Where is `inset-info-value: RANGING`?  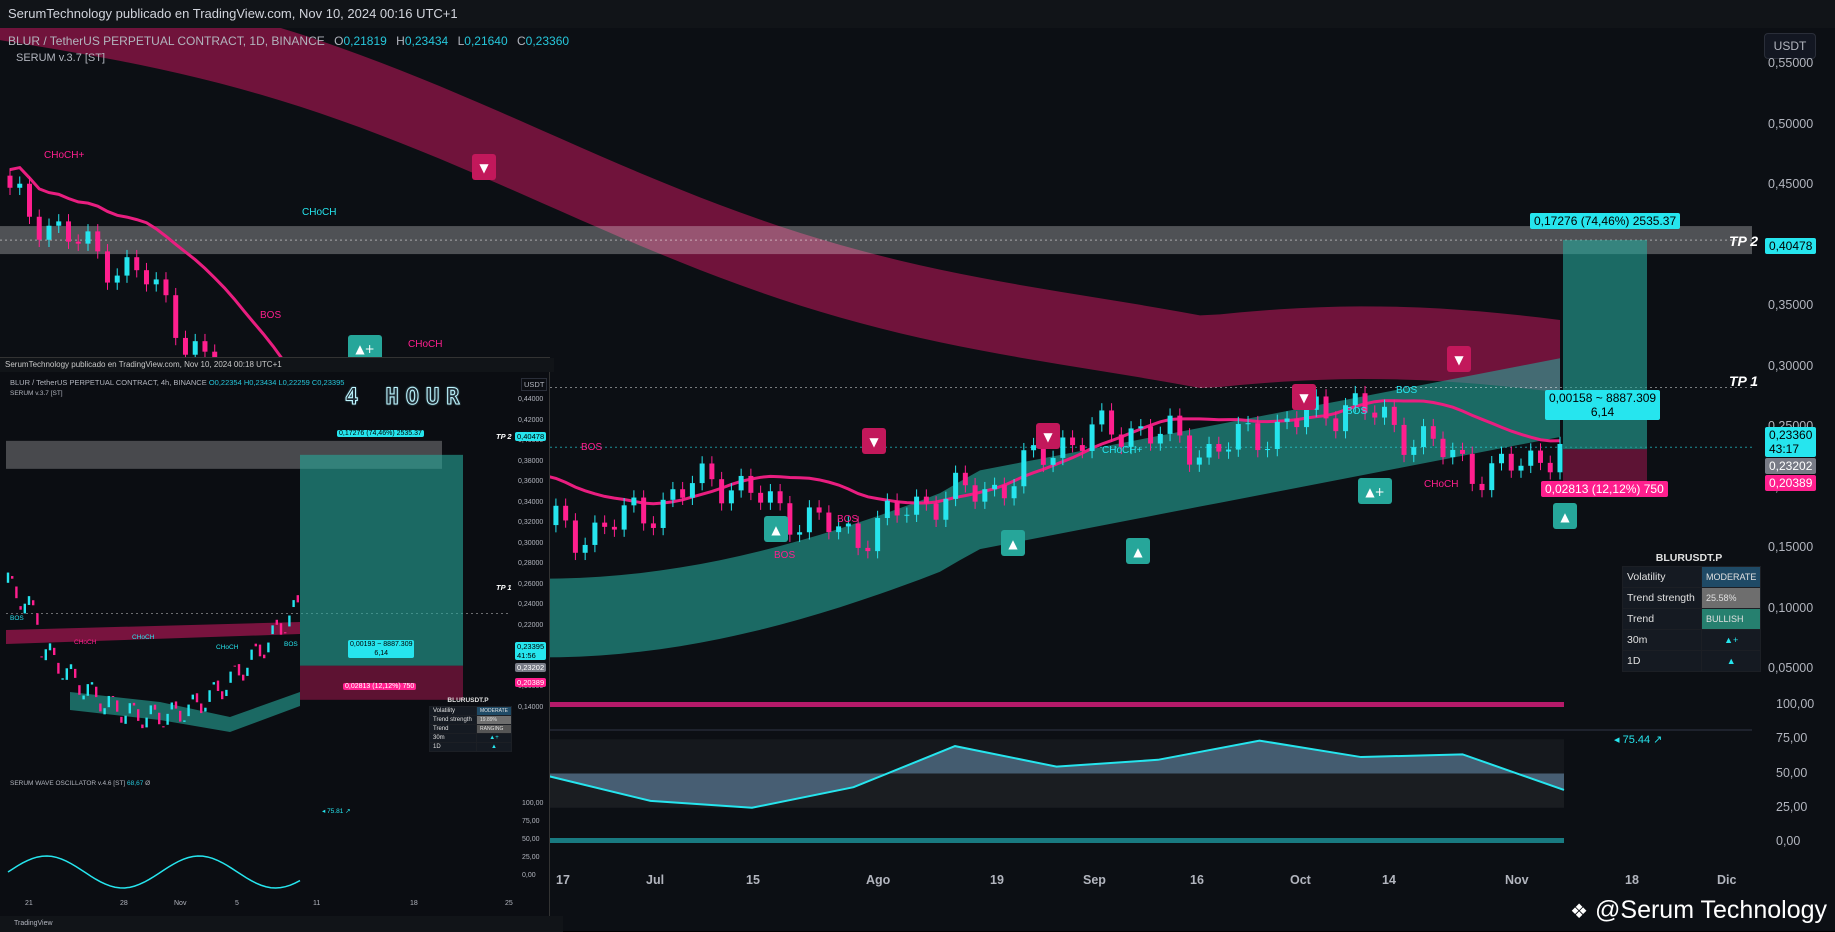
inset-info-value: RANGING is located at coordinates (494, 729).